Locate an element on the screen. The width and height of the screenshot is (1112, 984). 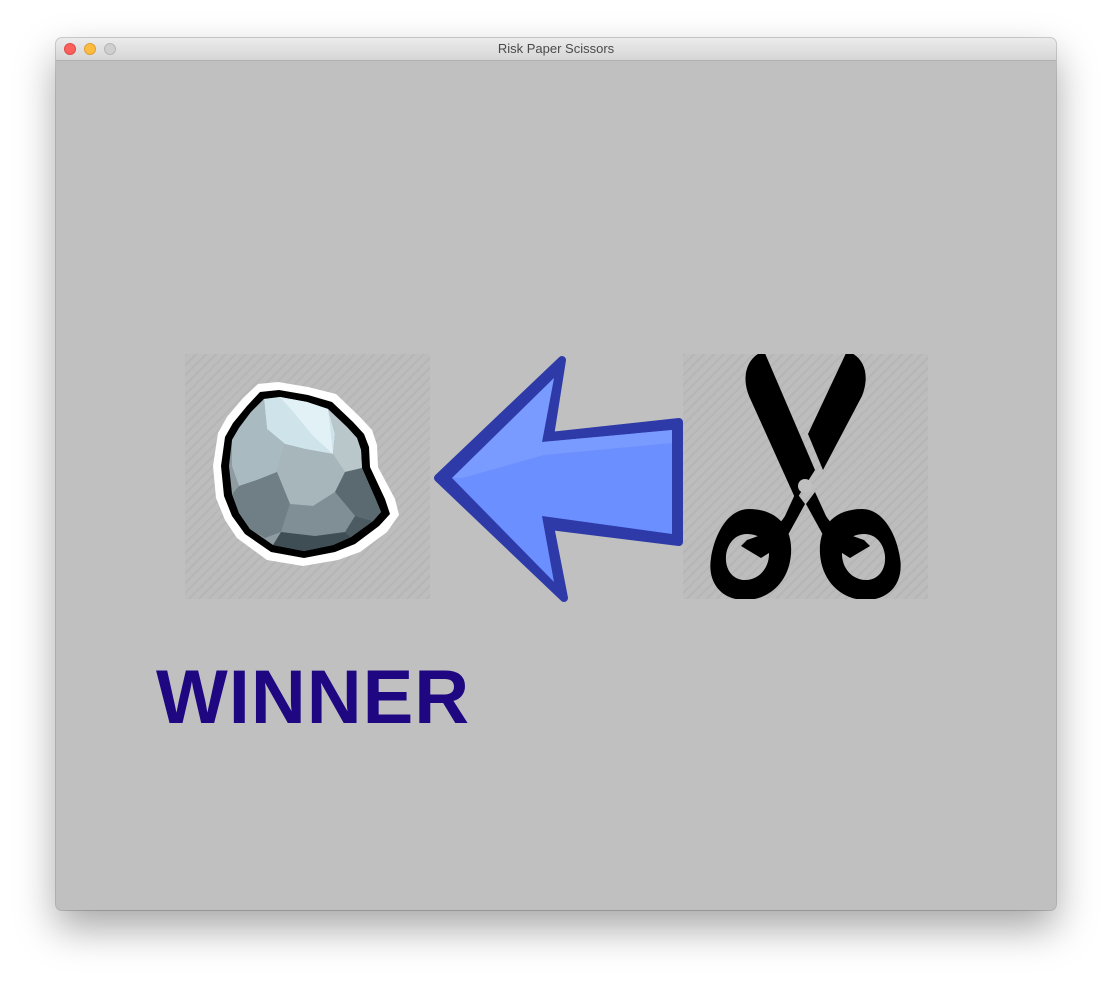
computer-choice-slot is located at coordinates (805, 476).